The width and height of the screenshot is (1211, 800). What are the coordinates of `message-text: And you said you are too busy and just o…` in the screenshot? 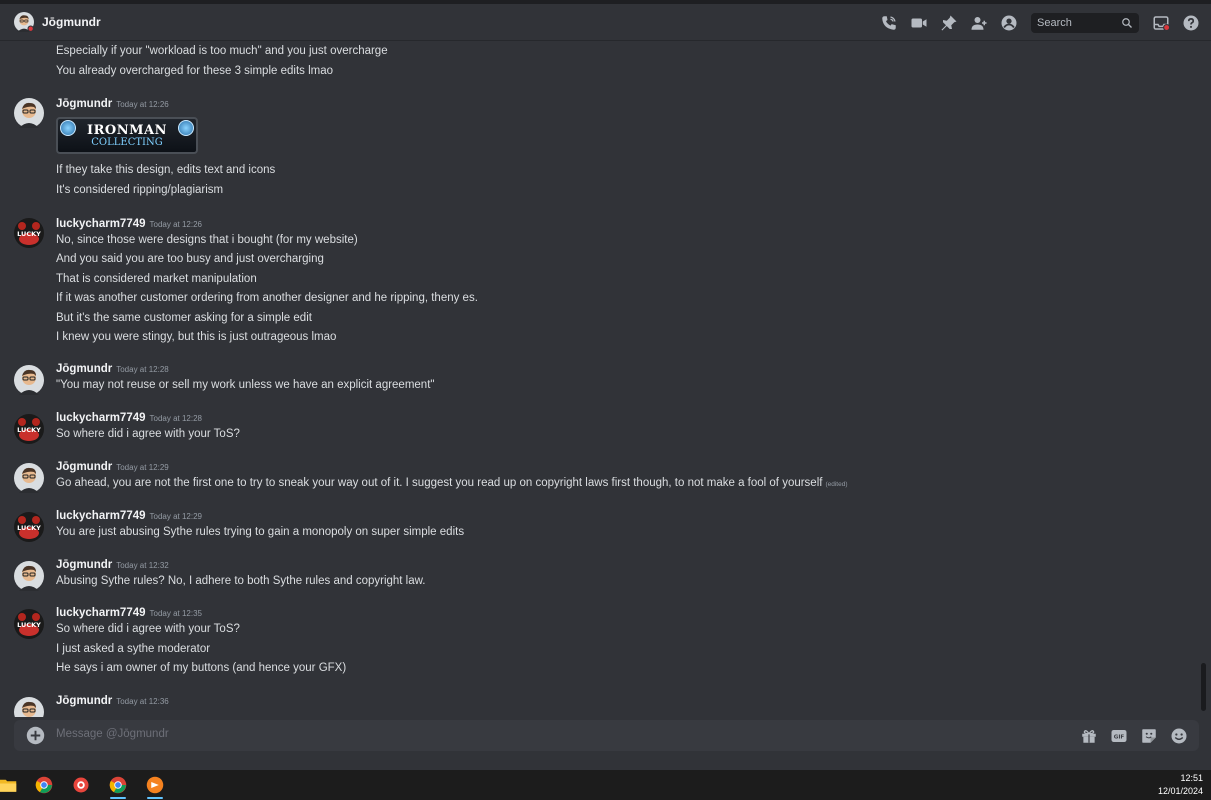 It's located at (190, 259).